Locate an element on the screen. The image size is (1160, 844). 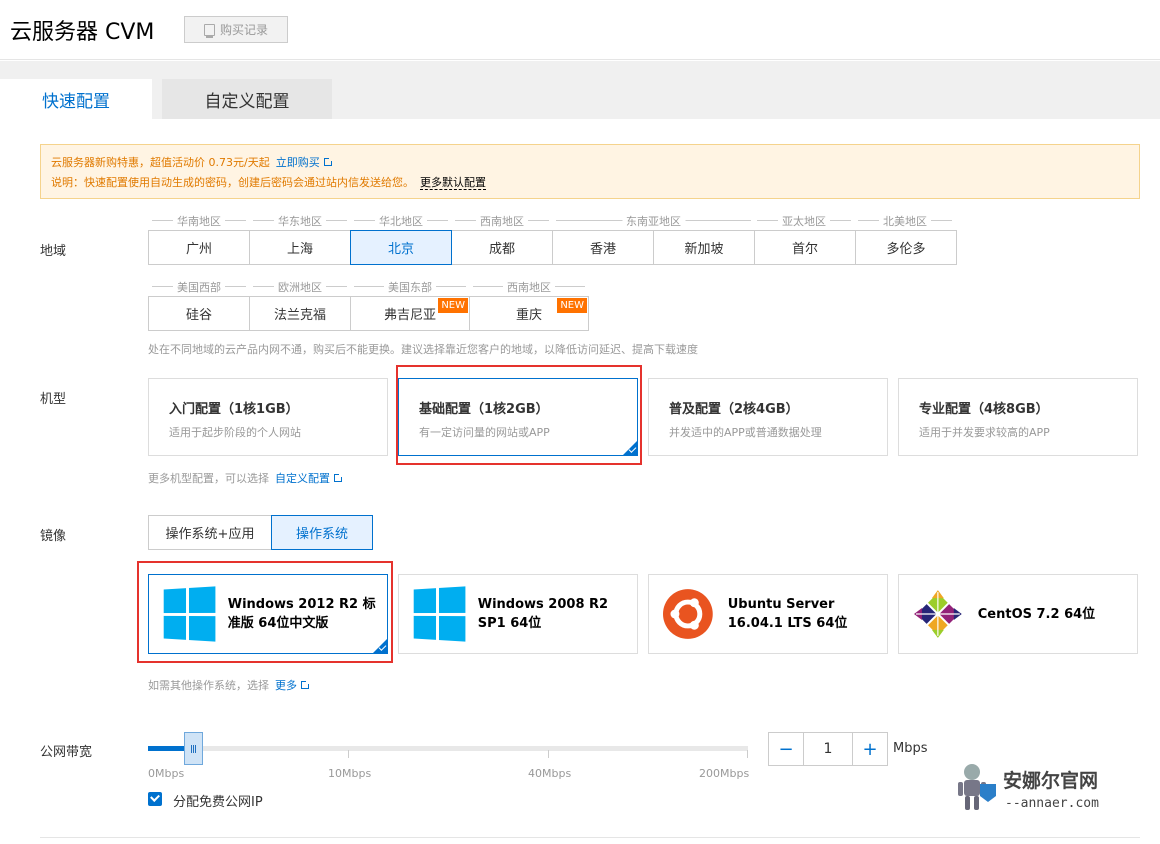
purchase-record-button: 购买记录 is located at coordinates (236, 29).